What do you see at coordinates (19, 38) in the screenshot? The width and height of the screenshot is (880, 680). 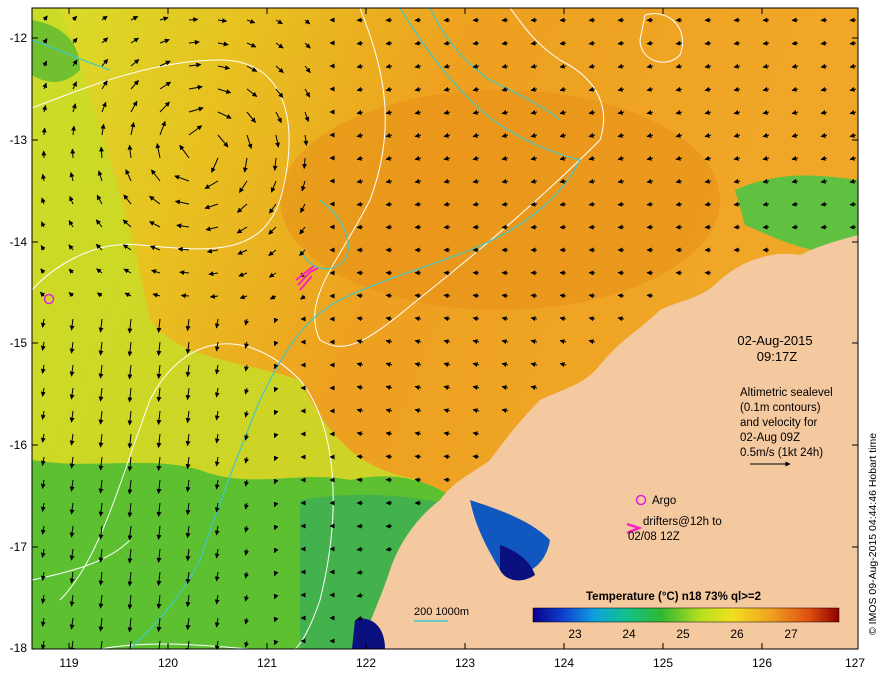 I see `lat-tick-label: -12` at bounding box center [19, 38].